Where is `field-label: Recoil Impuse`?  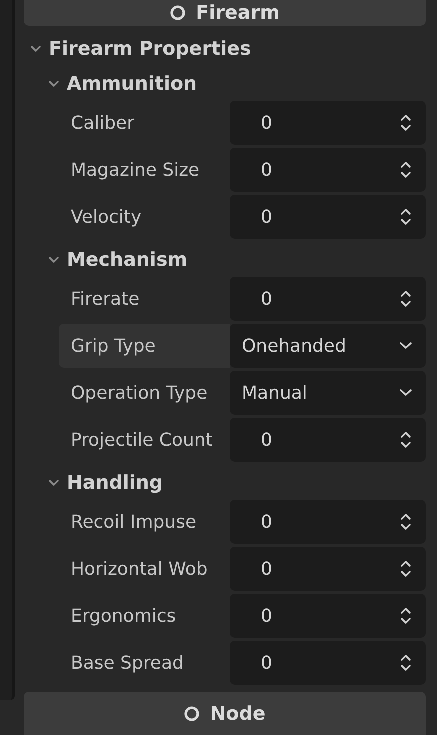 field-label: Recoil Impuse is located at coordinates (134, 522).